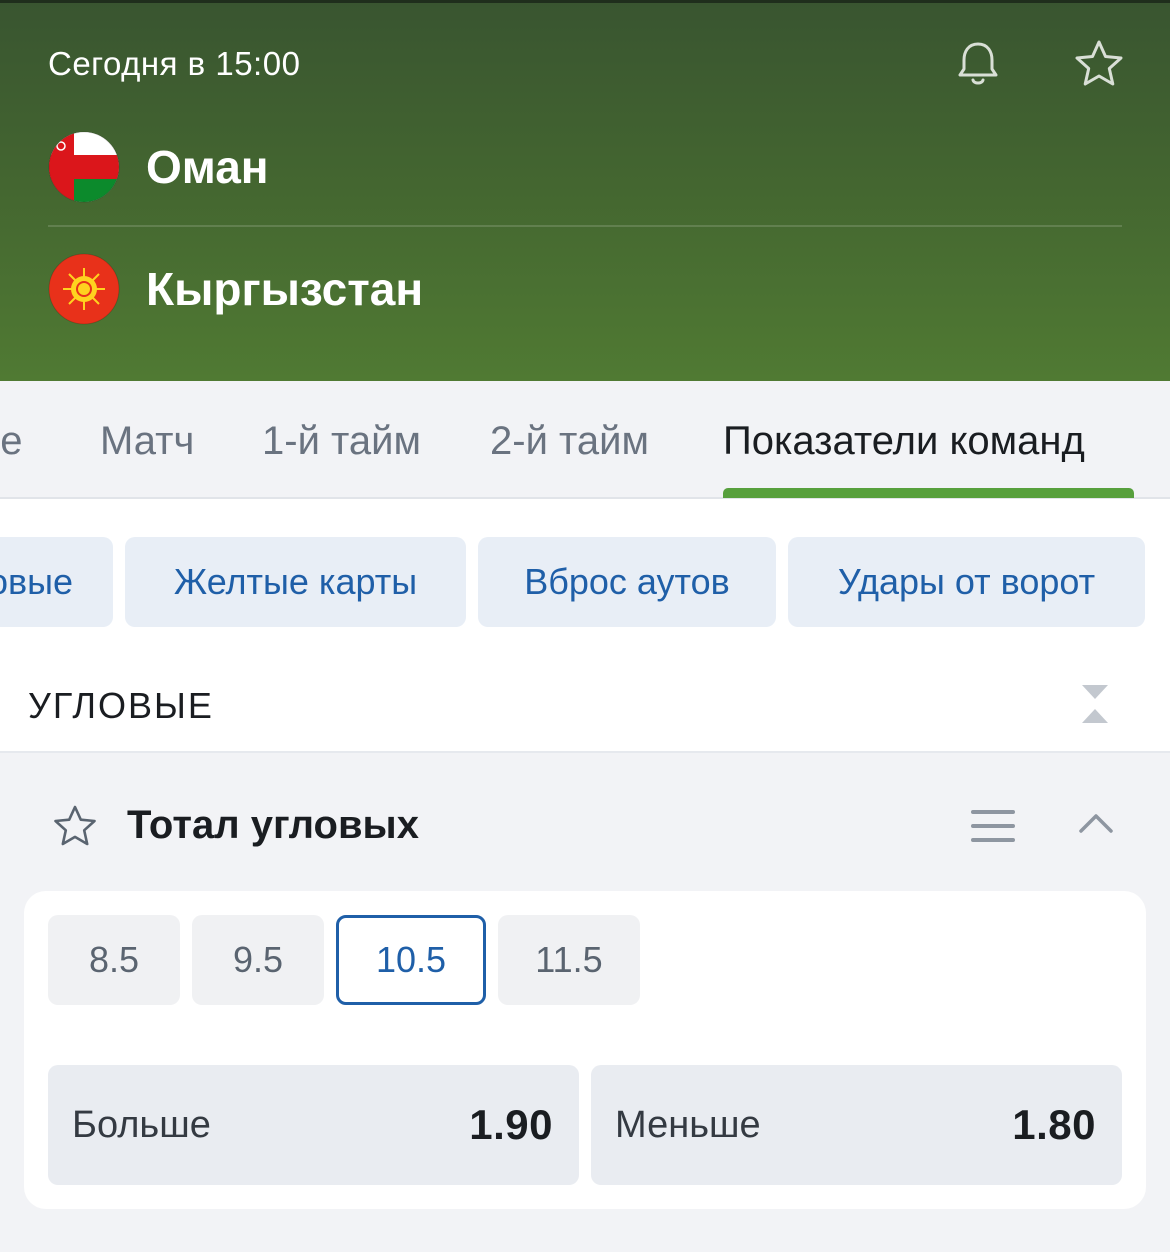  I want to click on total-line-value: 10.5, so click(411, 959).